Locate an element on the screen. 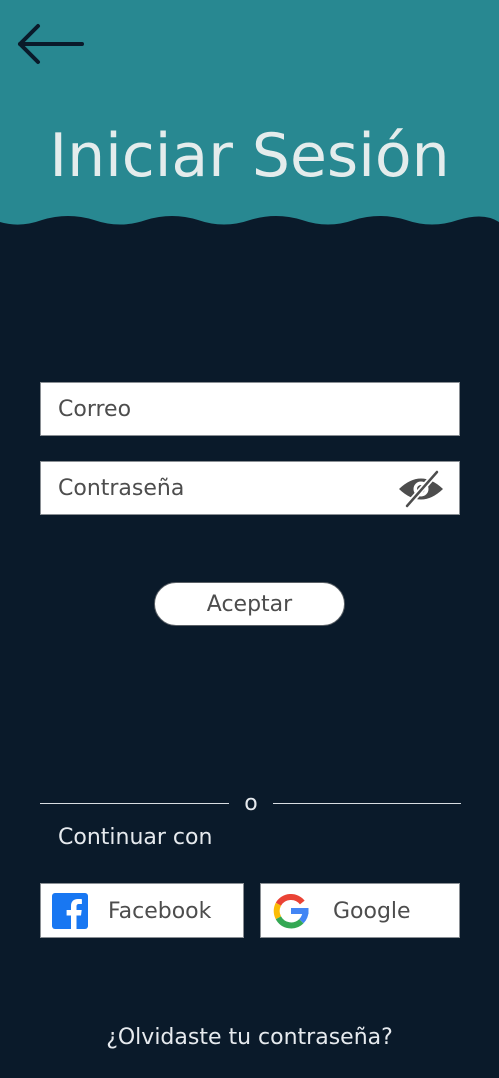  email-field-box is located at coordinates (250, 409).